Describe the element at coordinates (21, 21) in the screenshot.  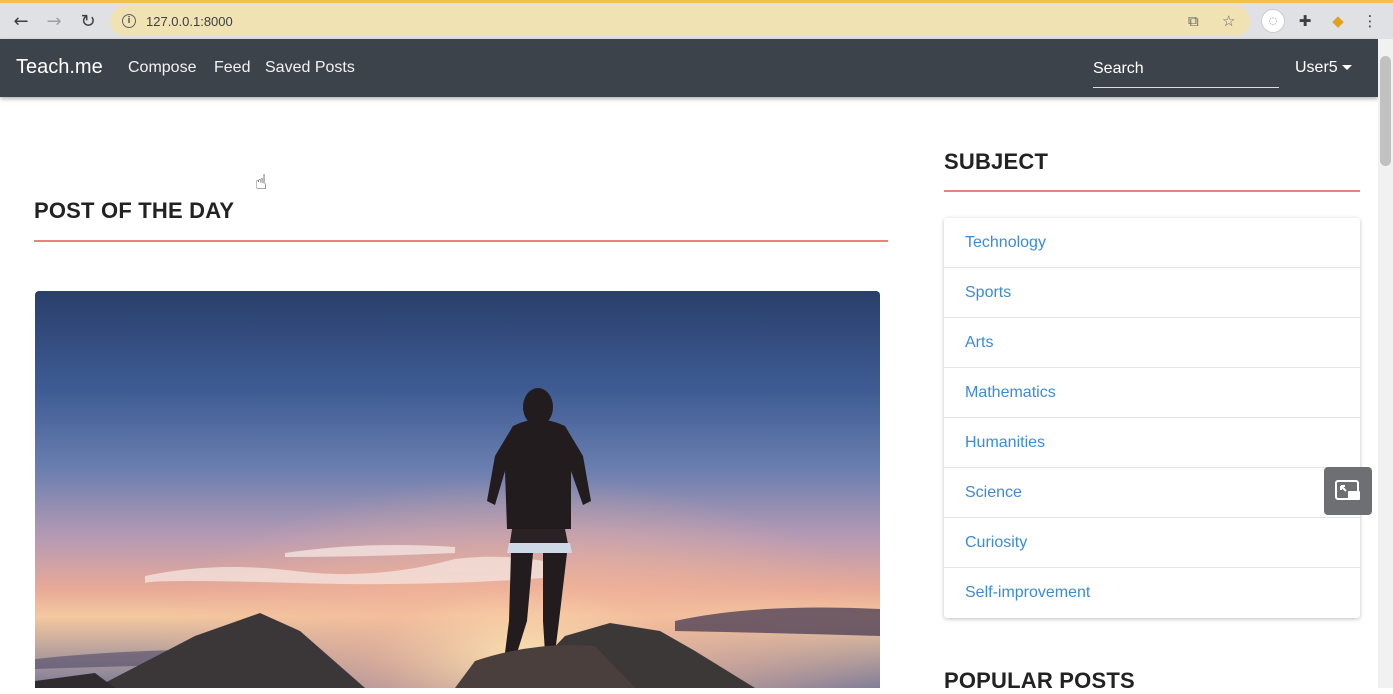
I see `back-arrow-icon: ←` at that location.